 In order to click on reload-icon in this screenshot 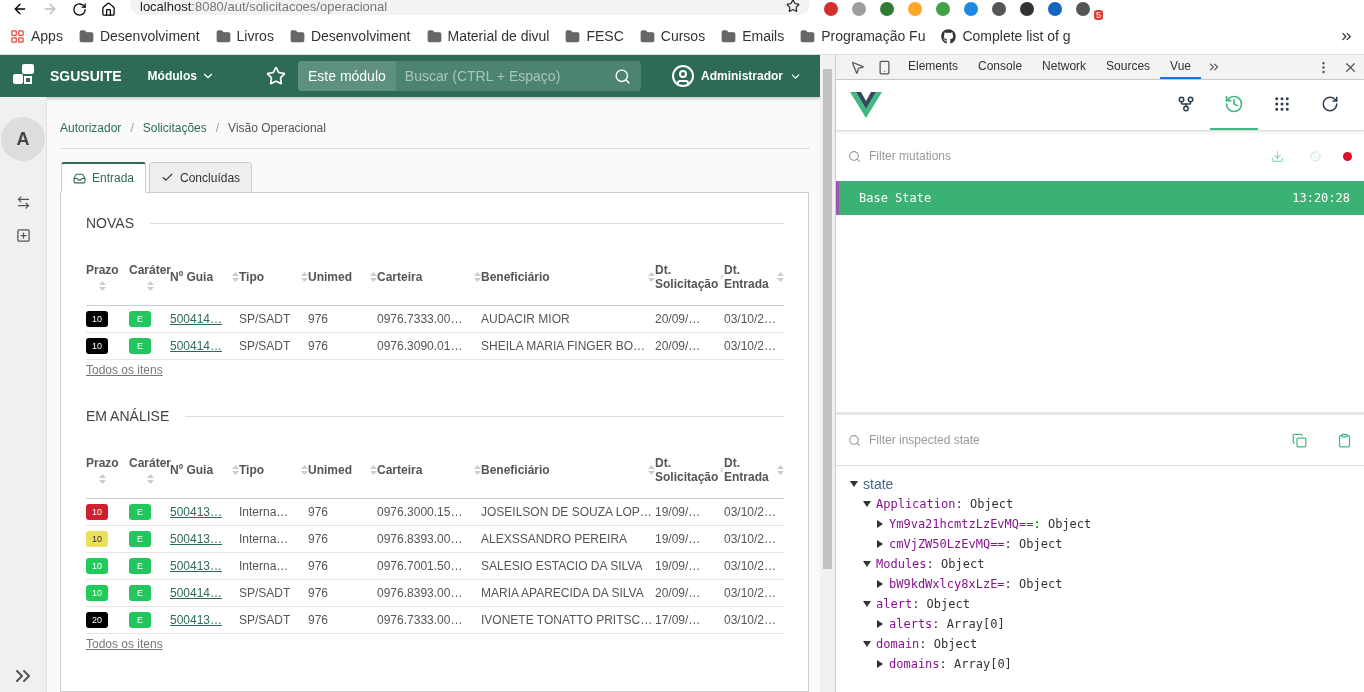, I will do `click(79, 9)`.